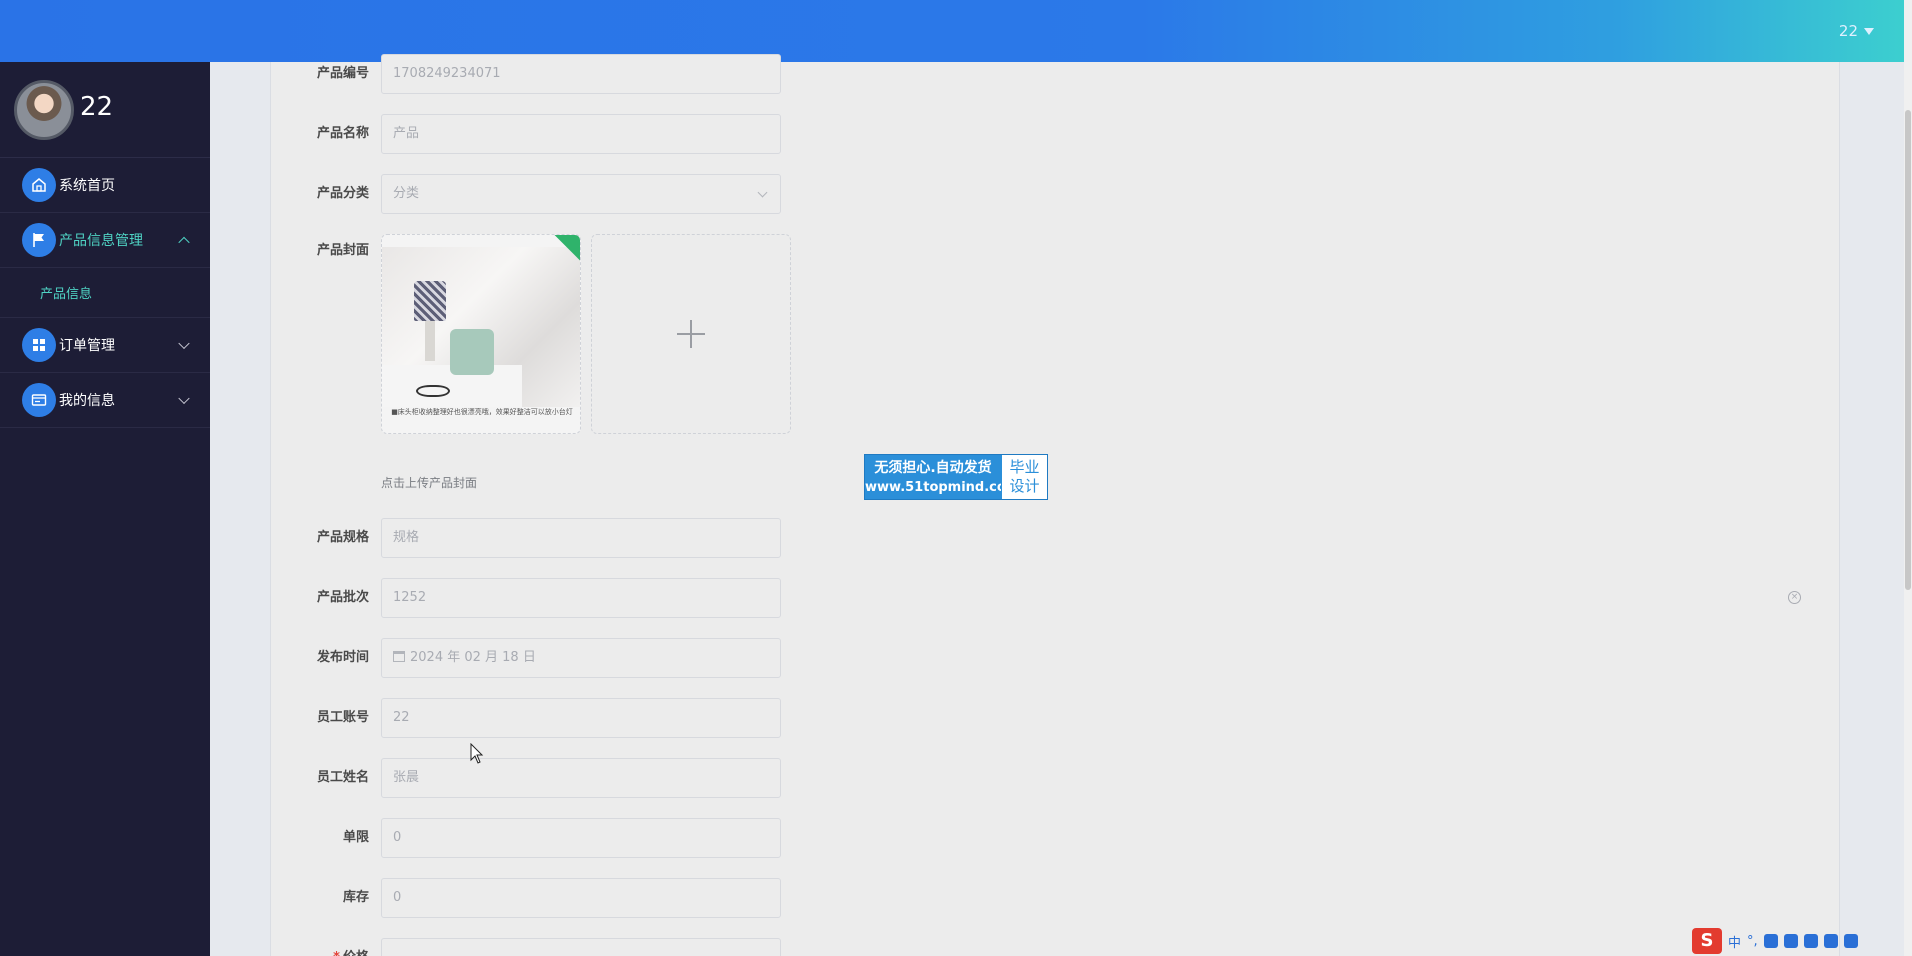 The image size is (1912, 956). What do you see at coordinates (105, 293) in the screenshot?
I see `sidebar-subitem-product-info: 产品信息` at bounding box center [105, 293].